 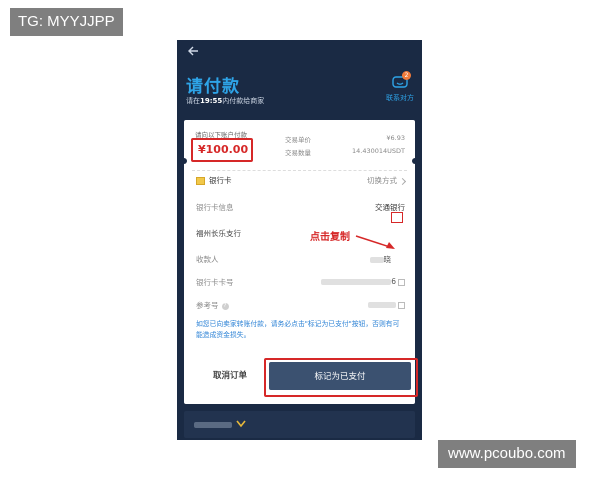 I want to click on contact-label: 联系对方, so click(x=400, y=98).